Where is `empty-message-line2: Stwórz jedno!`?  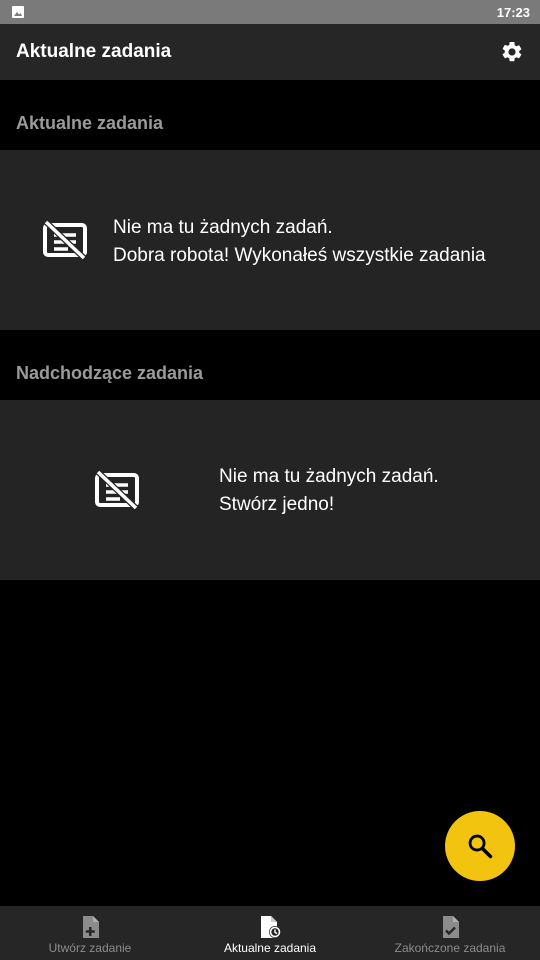
empty-message-line2: Stwórz jedno! is located at coordinates (277, 504).